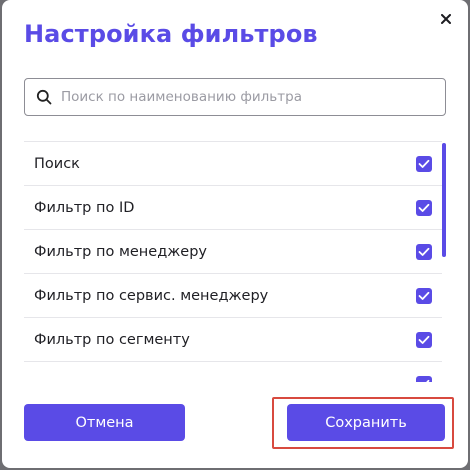  Describe the element at coordinates (233, 340) in the screenshot. I see `filter-item-segment: Фильтр по сегменту` at that location.